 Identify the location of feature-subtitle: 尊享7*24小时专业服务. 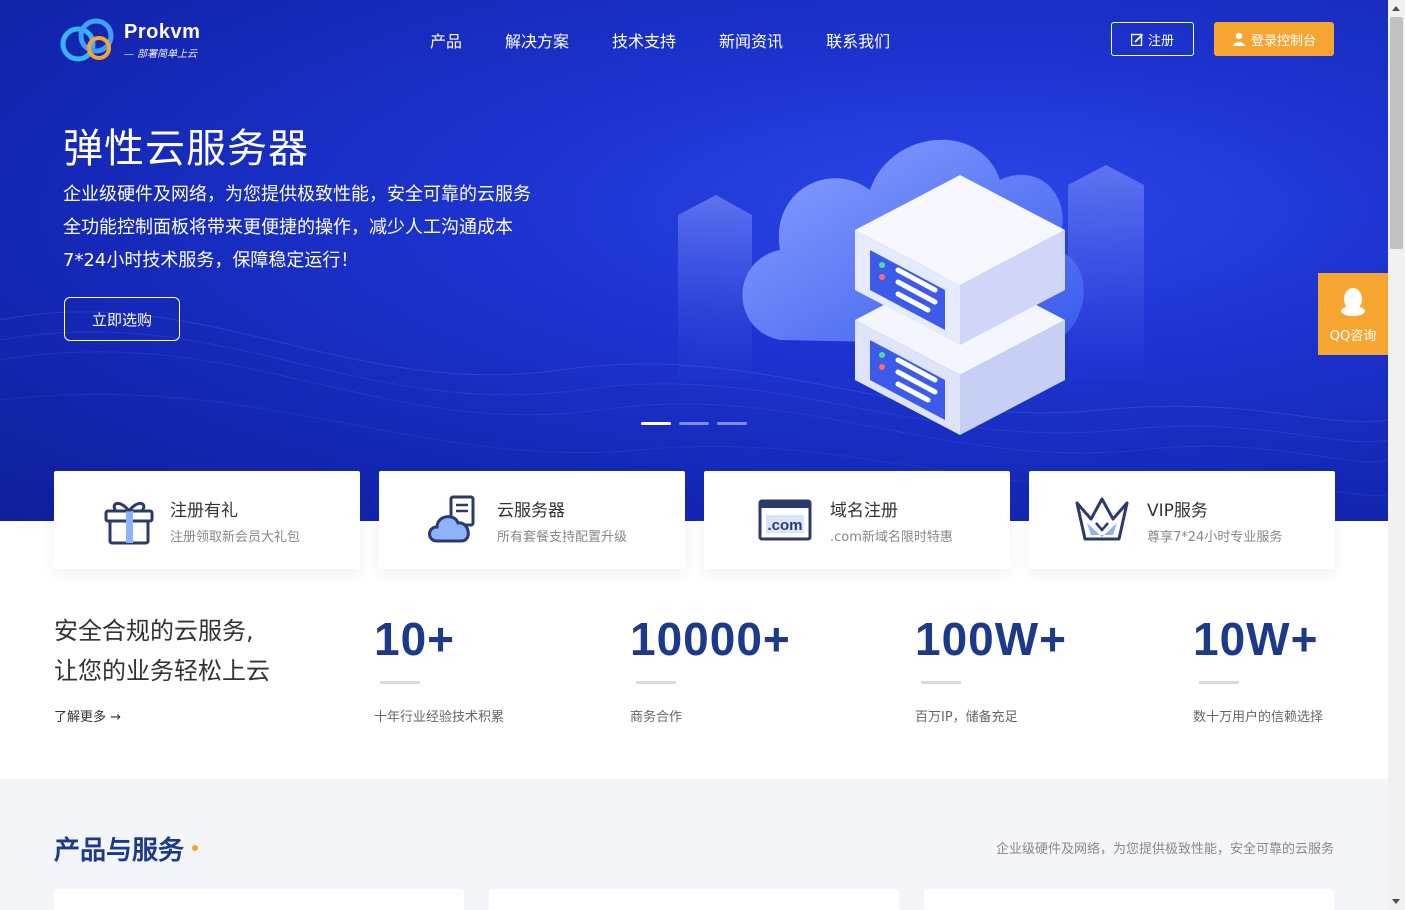
(1215, 537).